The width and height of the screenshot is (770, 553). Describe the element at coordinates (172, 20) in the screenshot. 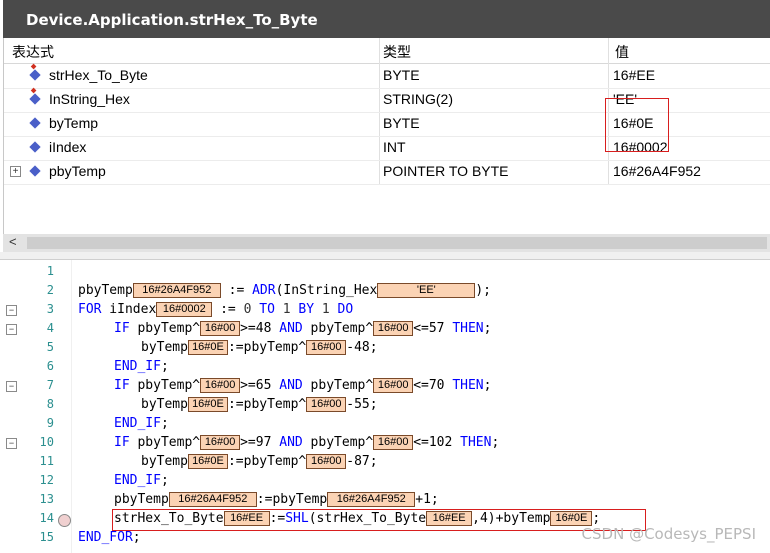

I see `window-title: Device.Application.strHex_To_Byte` at that location.